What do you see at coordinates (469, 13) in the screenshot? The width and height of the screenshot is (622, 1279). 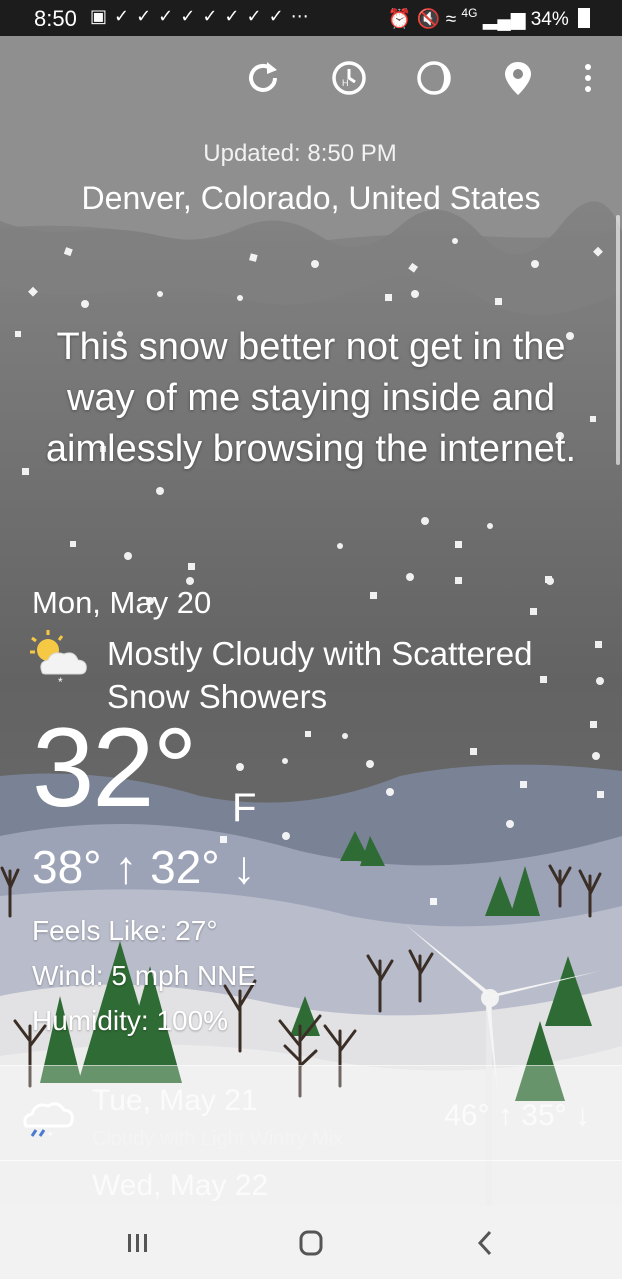 I see `network-label: 4G` at bounding box center [469, 13].